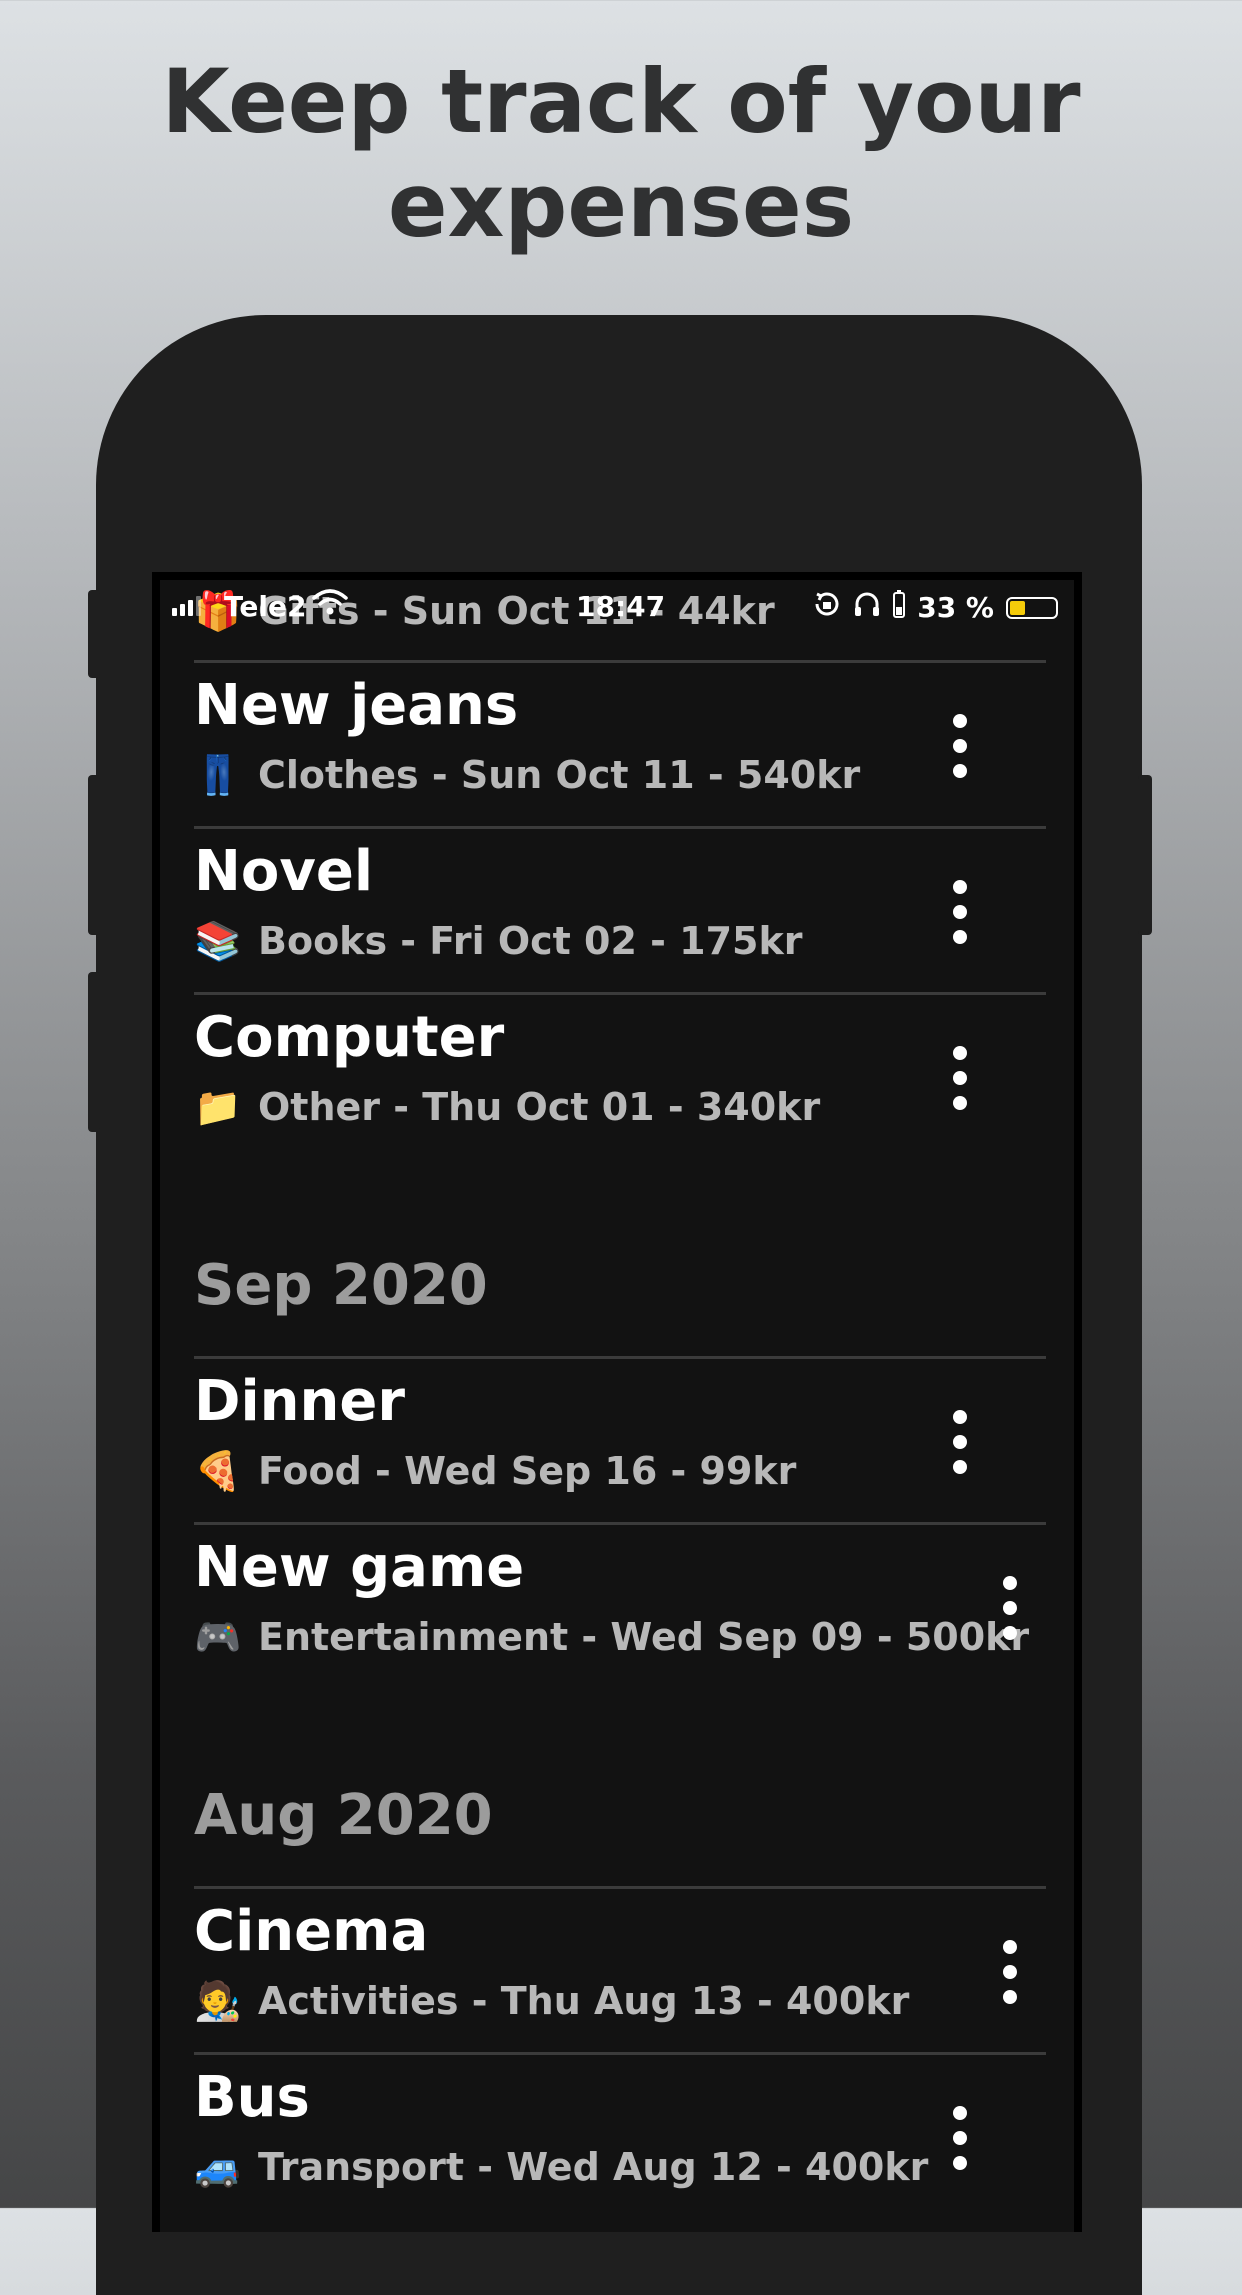 The width and height of the screenshot is (1242, 2295). Describe the element at coordinates (621, 606) in the screenshot. I see `status-time: 18:47` at that location.